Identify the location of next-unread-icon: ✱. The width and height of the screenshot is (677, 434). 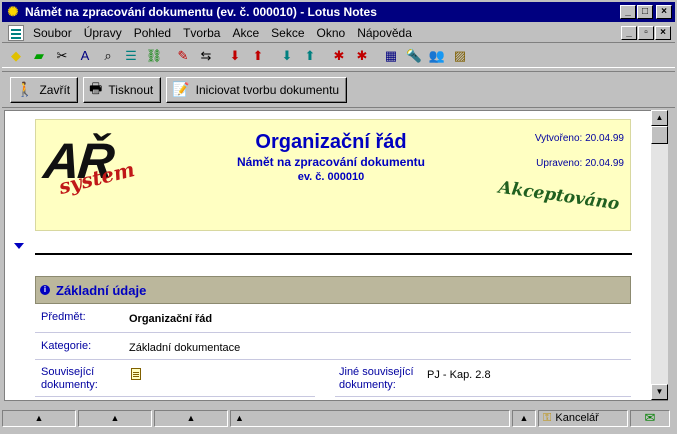
(362, 55).